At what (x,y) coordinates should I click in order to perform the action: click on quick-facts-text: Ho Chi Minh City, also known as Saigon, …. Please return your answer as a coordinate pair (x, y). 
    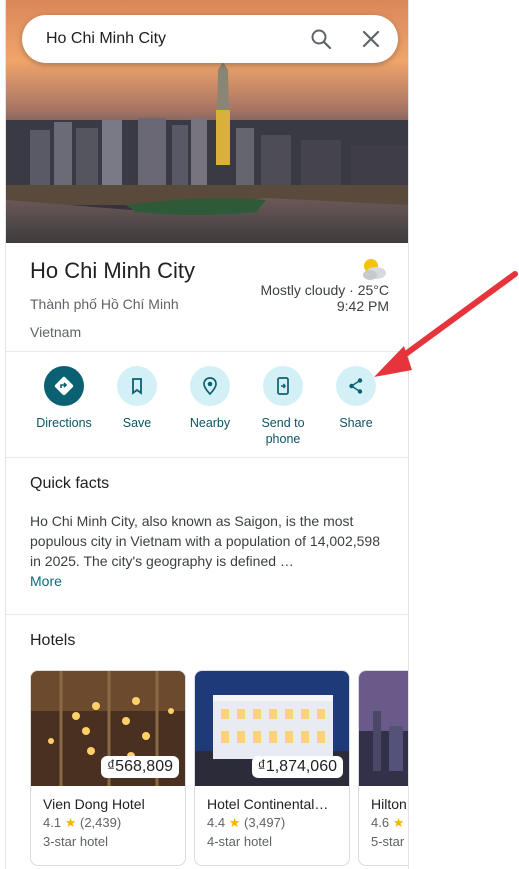
    Looking at the image, I should click on (208, 551).